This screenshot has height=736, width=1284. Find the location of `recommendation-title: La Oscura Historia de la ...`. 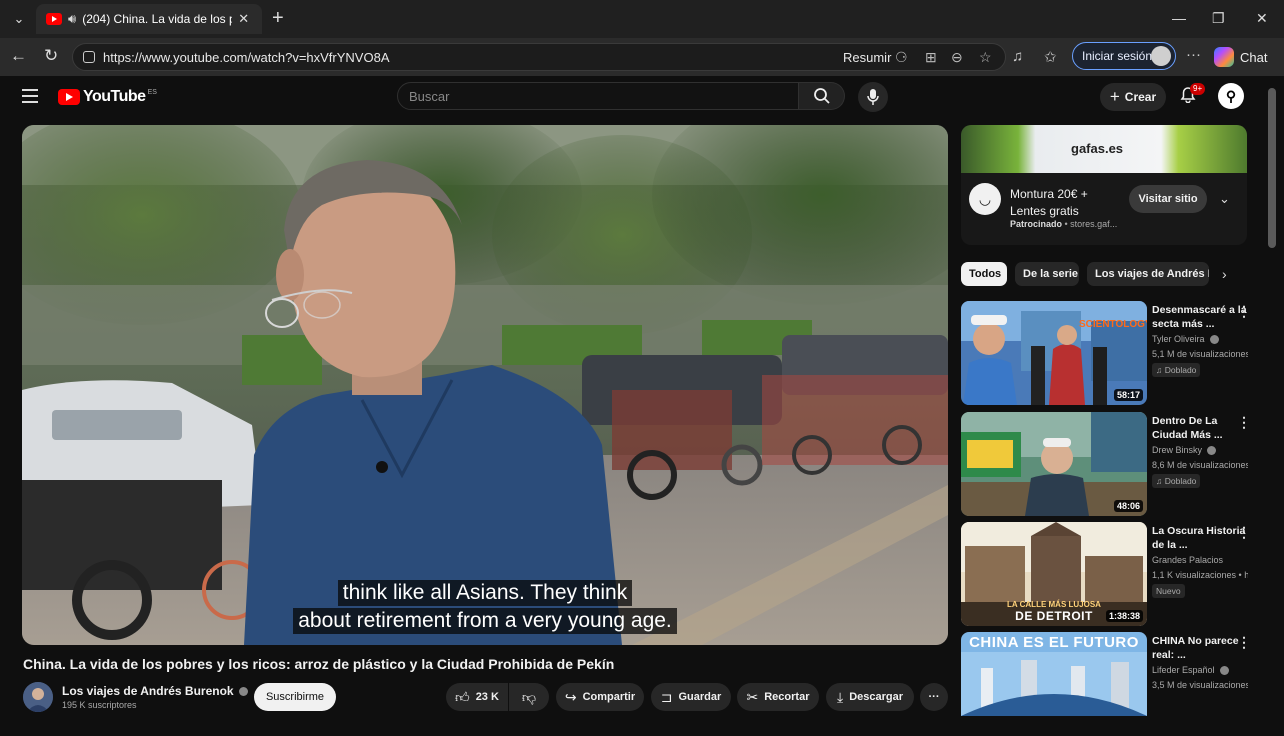

recommendation-title: La Oscura Historia de la ... is located at coordinates (1200, 538).